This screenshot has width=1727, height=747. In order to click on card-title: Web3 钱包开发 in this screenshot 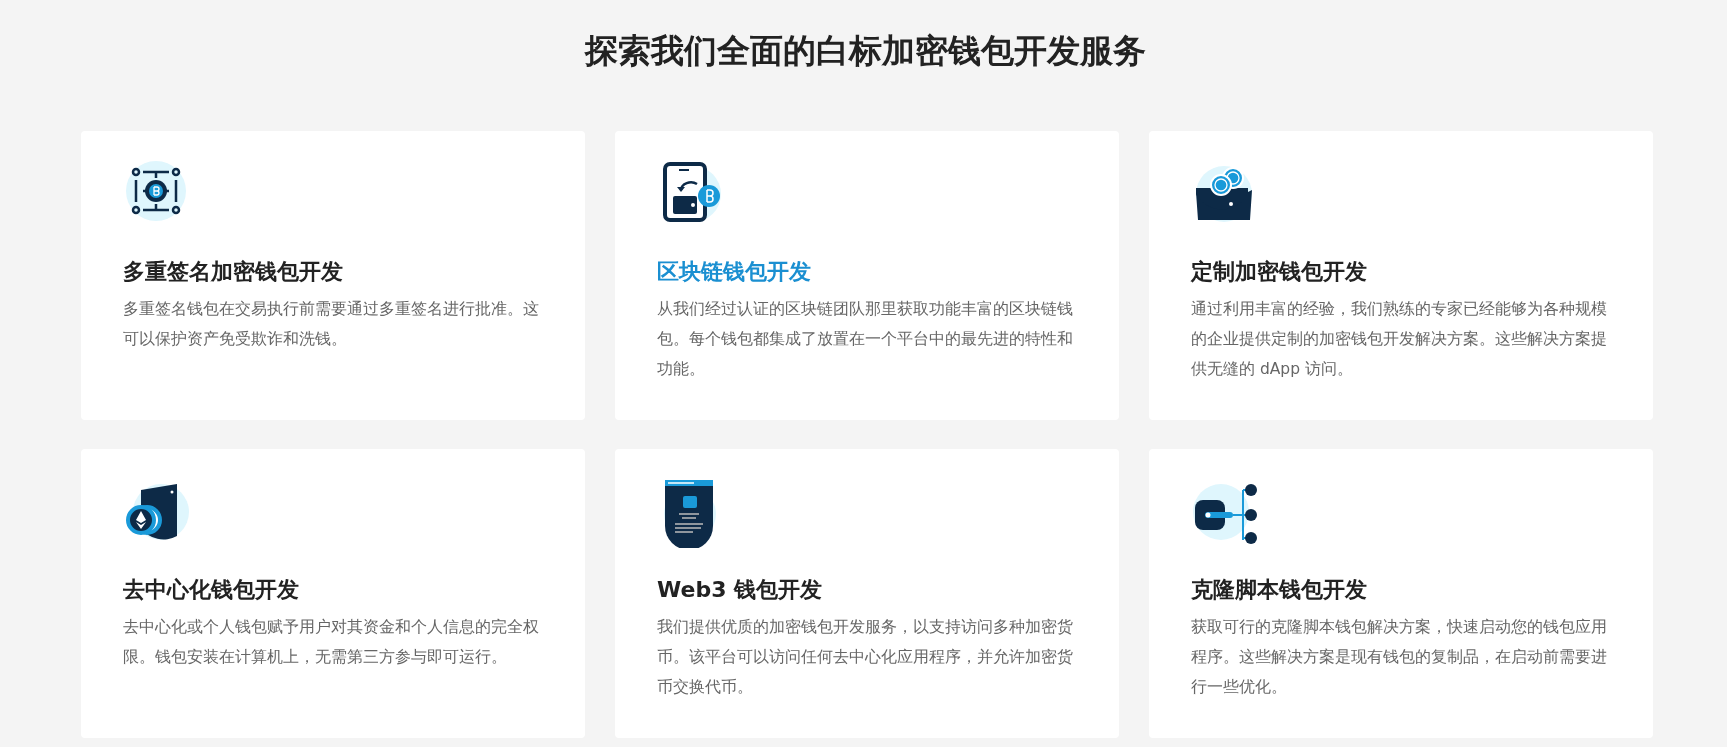, I will do `click(740, 590)`.